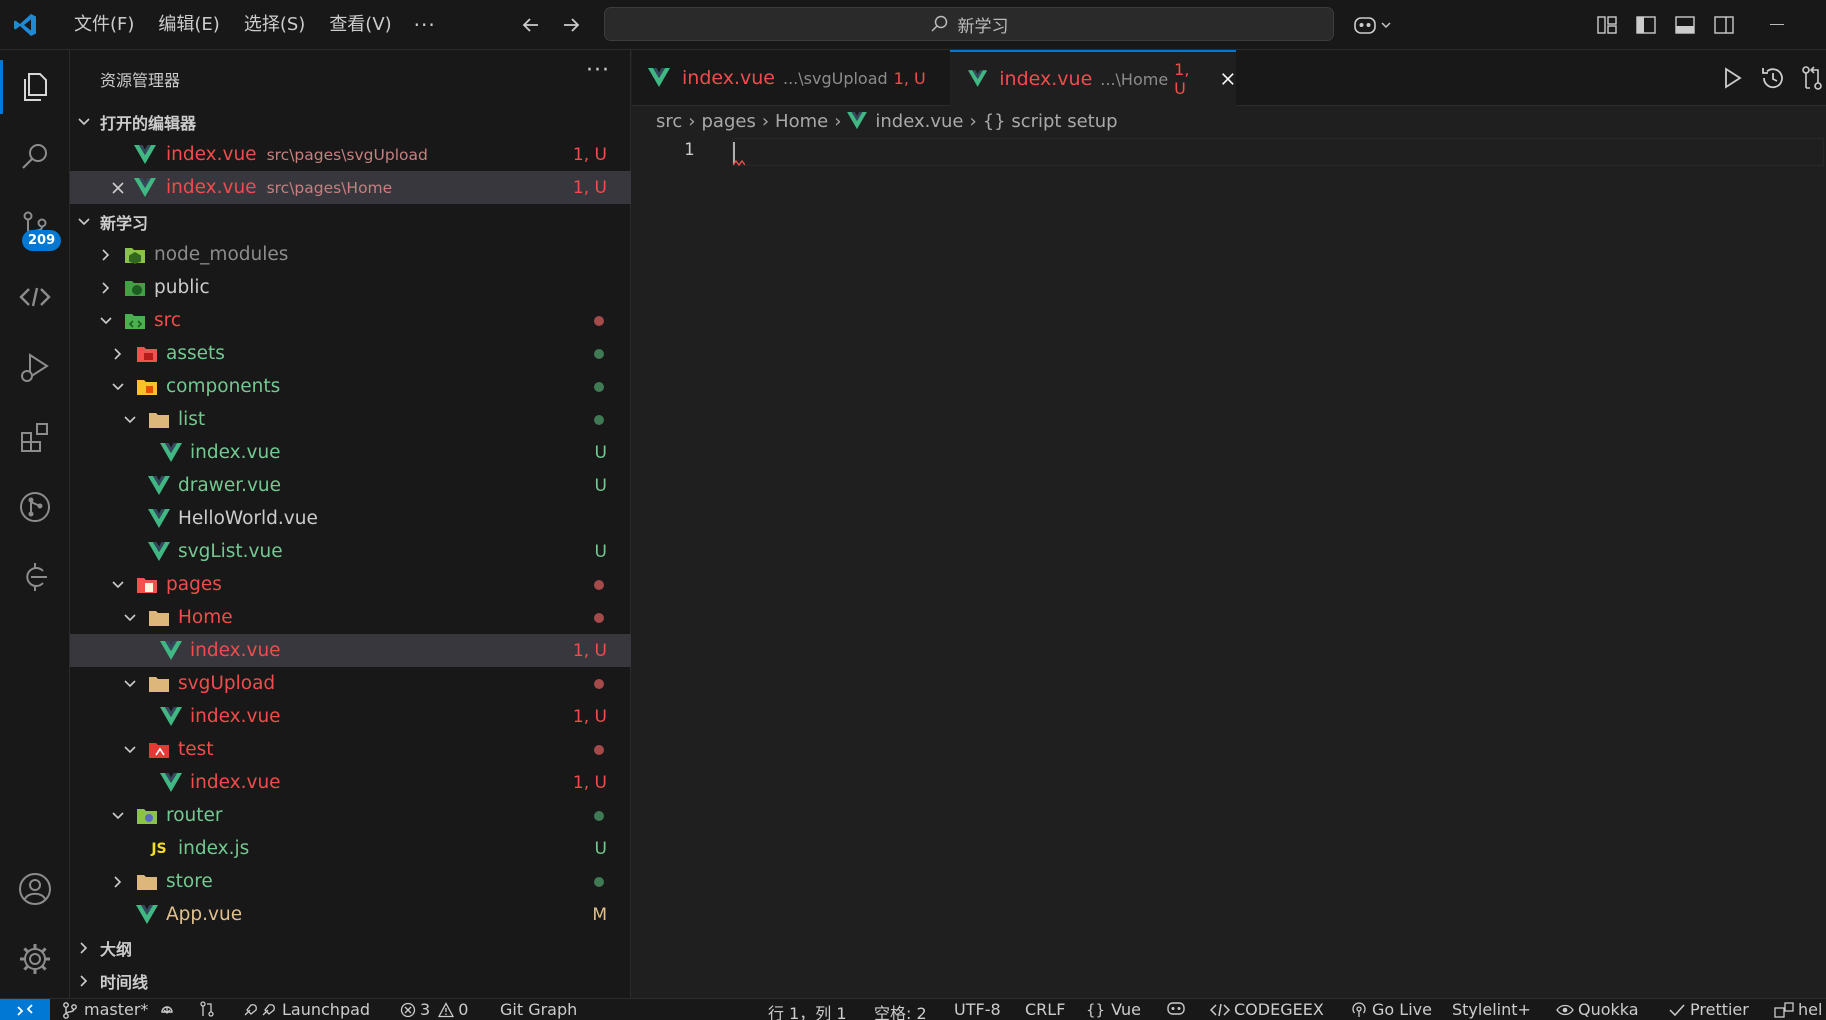 The width and height of the screenshot is (1826, 1020). I want to click on tree-folder-node-modules: node_modules, so click(350, 254).